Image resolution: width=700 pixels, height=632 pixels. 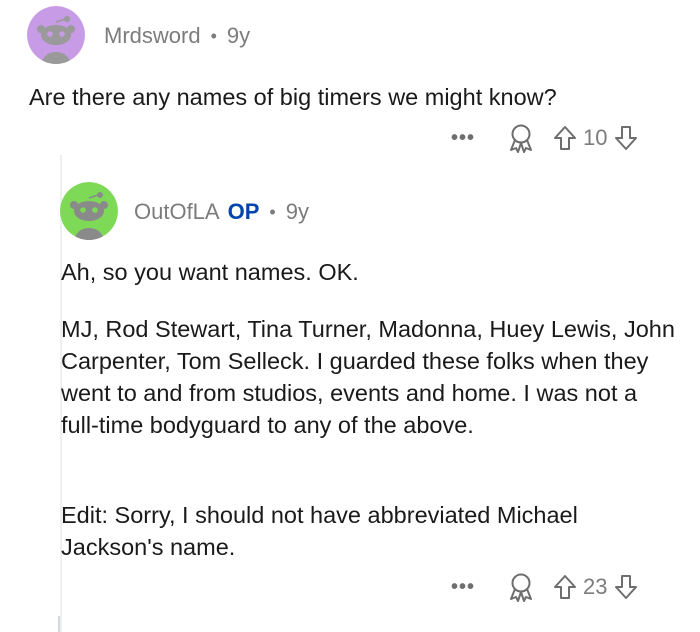 I want to click on reply-meta: OutOfLA OP • 9y, so click(x=221, y=212).